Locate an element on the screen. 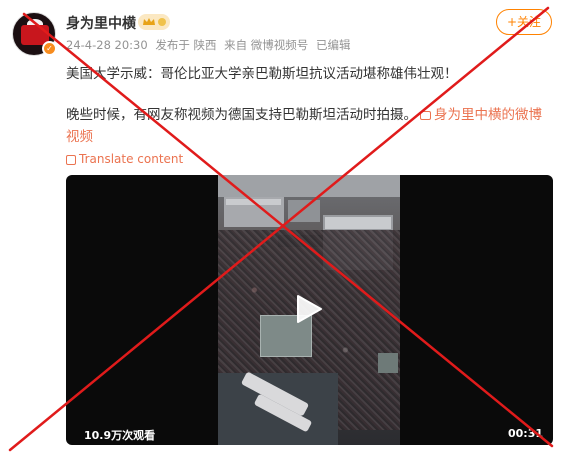  video-views: 10.9万次观看 is located at coordinates (120, 435).